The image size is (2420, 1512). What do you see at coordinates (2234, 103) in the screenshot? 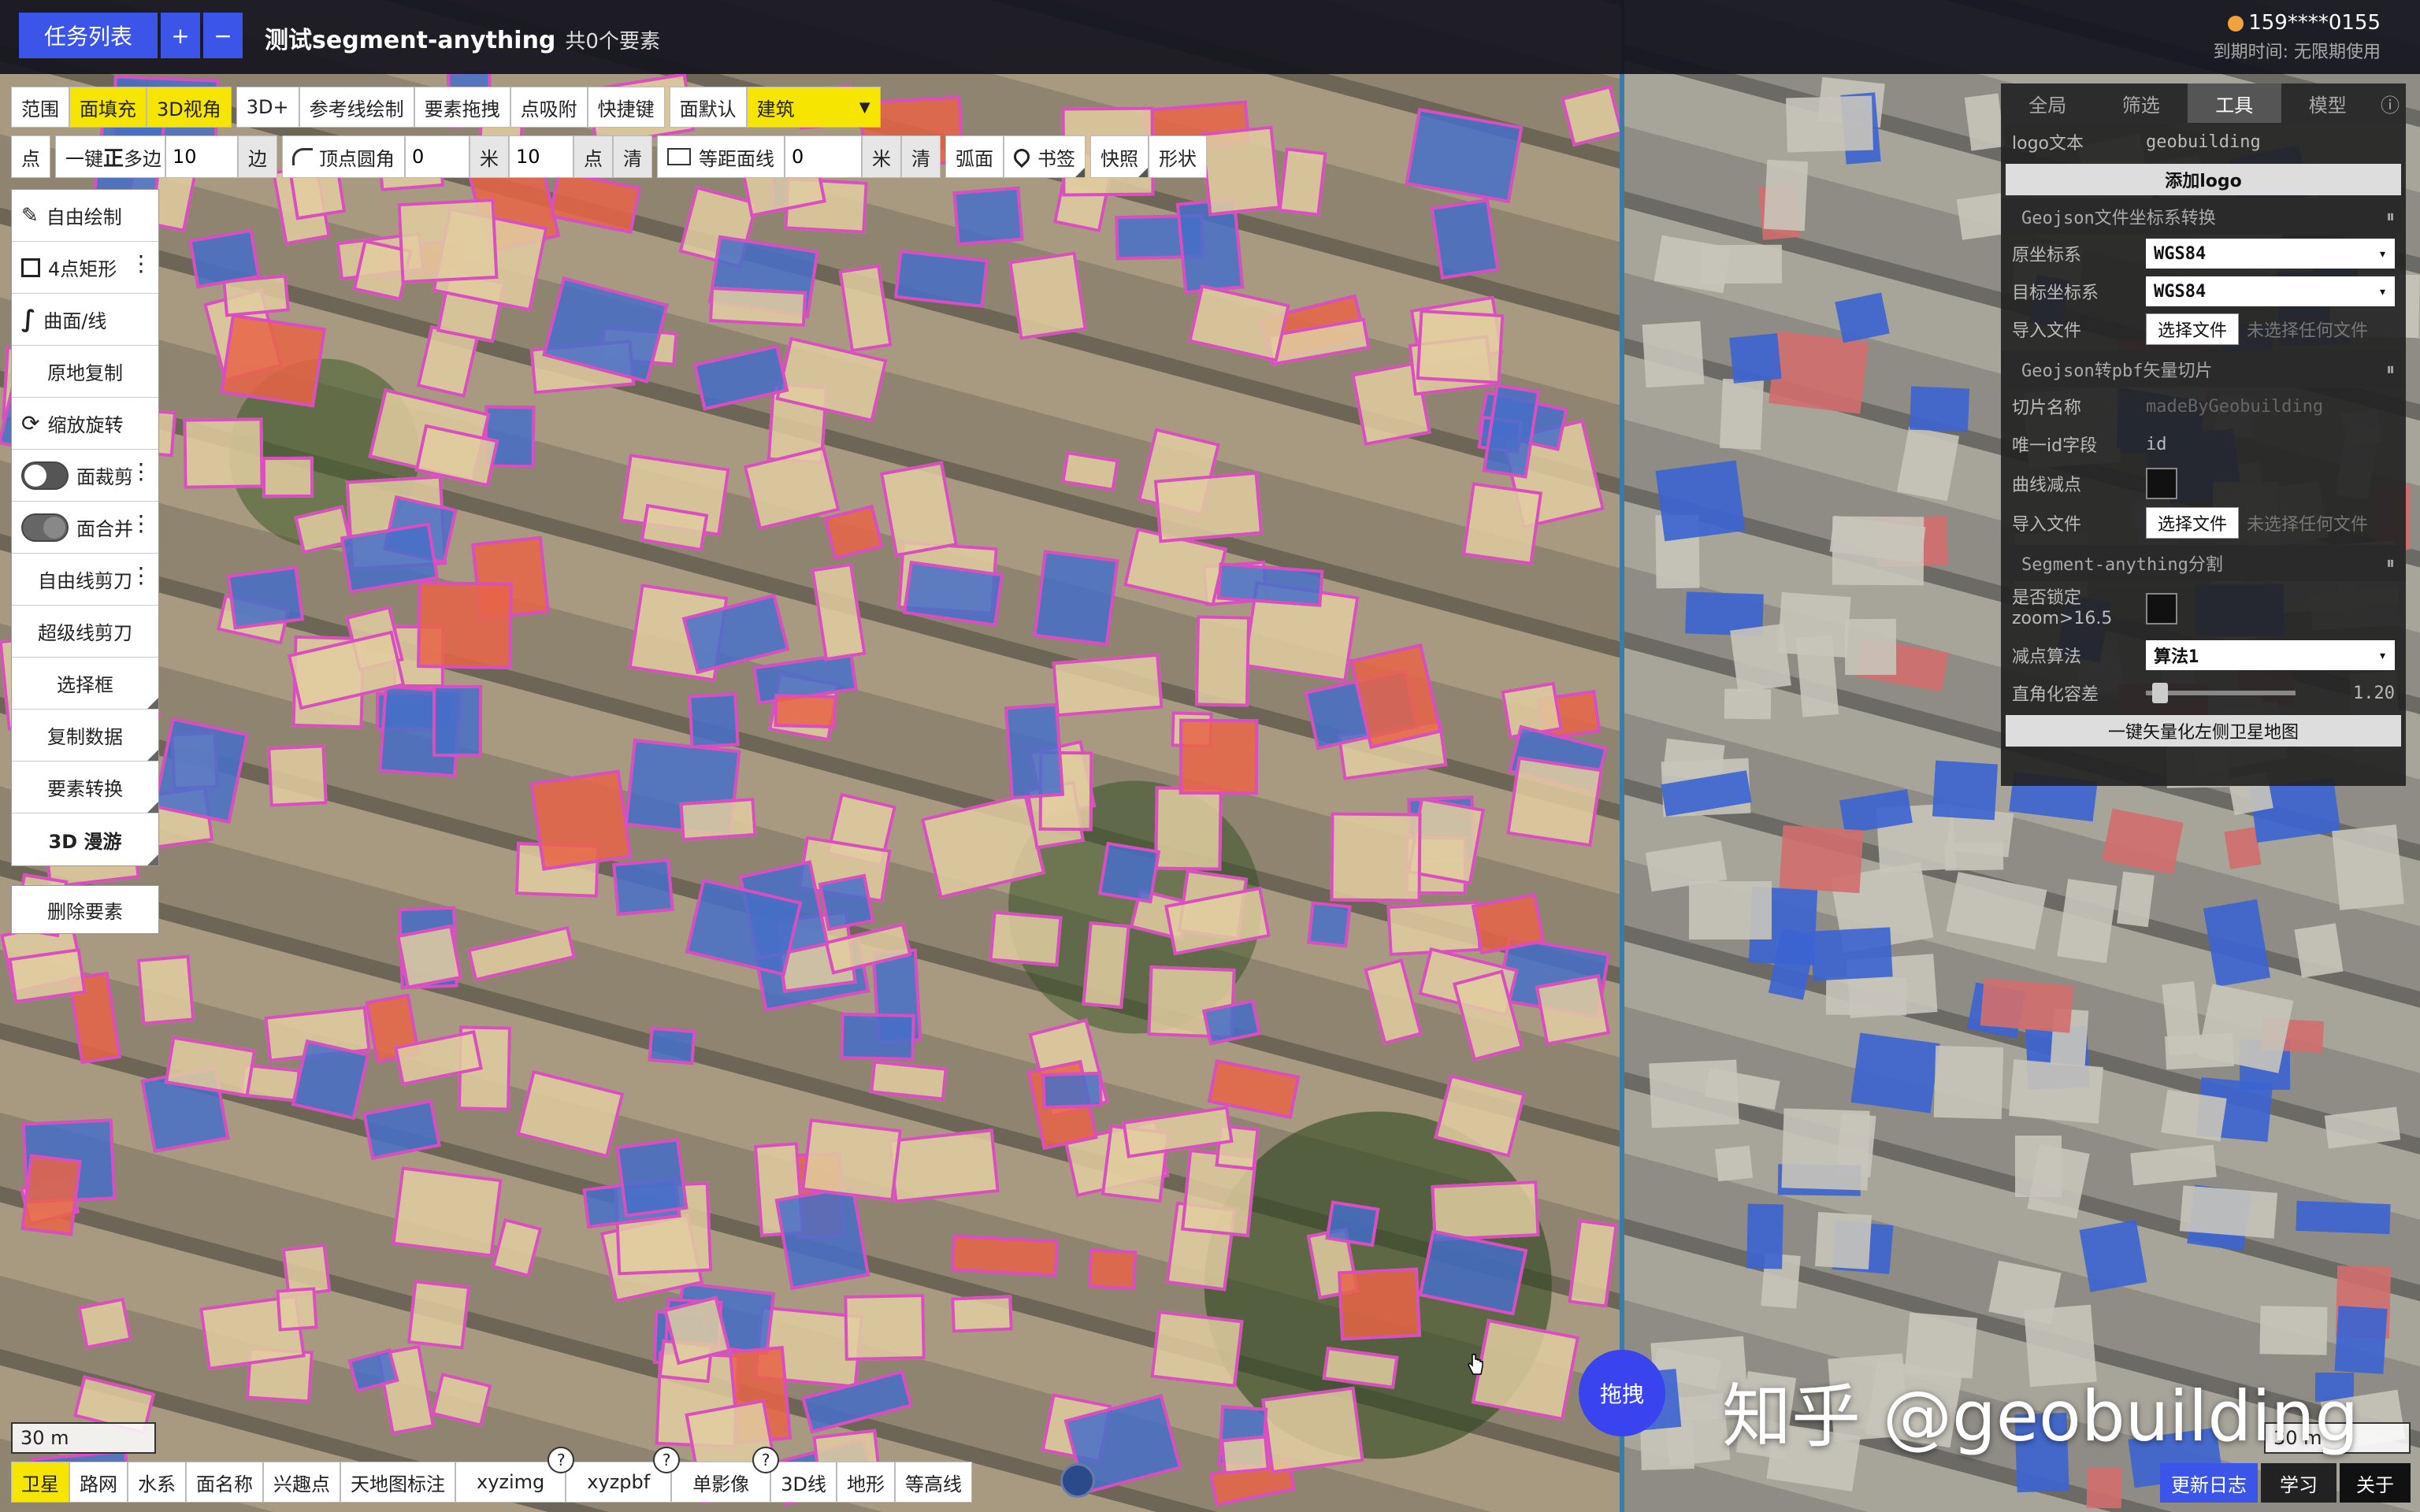
I see `tab-tools: 工具` at bounding box center [2234, 103].